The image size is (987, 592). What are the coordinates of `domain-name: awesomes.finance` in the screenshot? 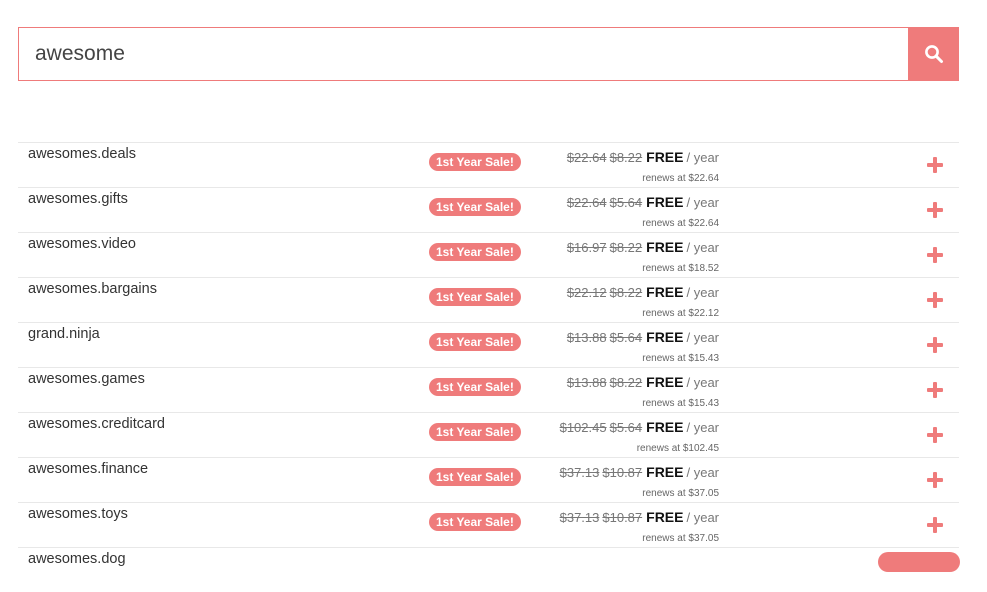 It's located at (88, 469).